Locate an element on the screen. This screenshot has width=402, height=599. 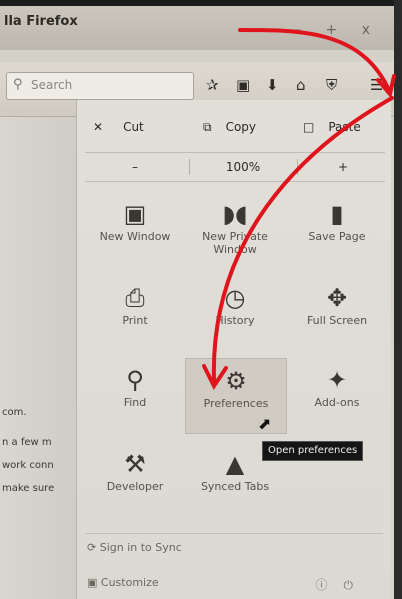
page-line: com. is located at coordinates (14, 412).